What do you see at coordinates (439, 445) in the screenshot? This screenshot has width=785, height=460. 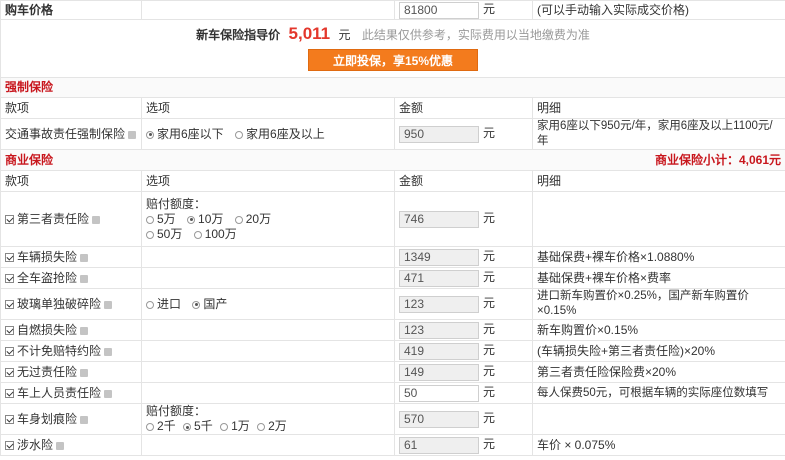 I see `wading-amount` at bounding box center [439, 445].